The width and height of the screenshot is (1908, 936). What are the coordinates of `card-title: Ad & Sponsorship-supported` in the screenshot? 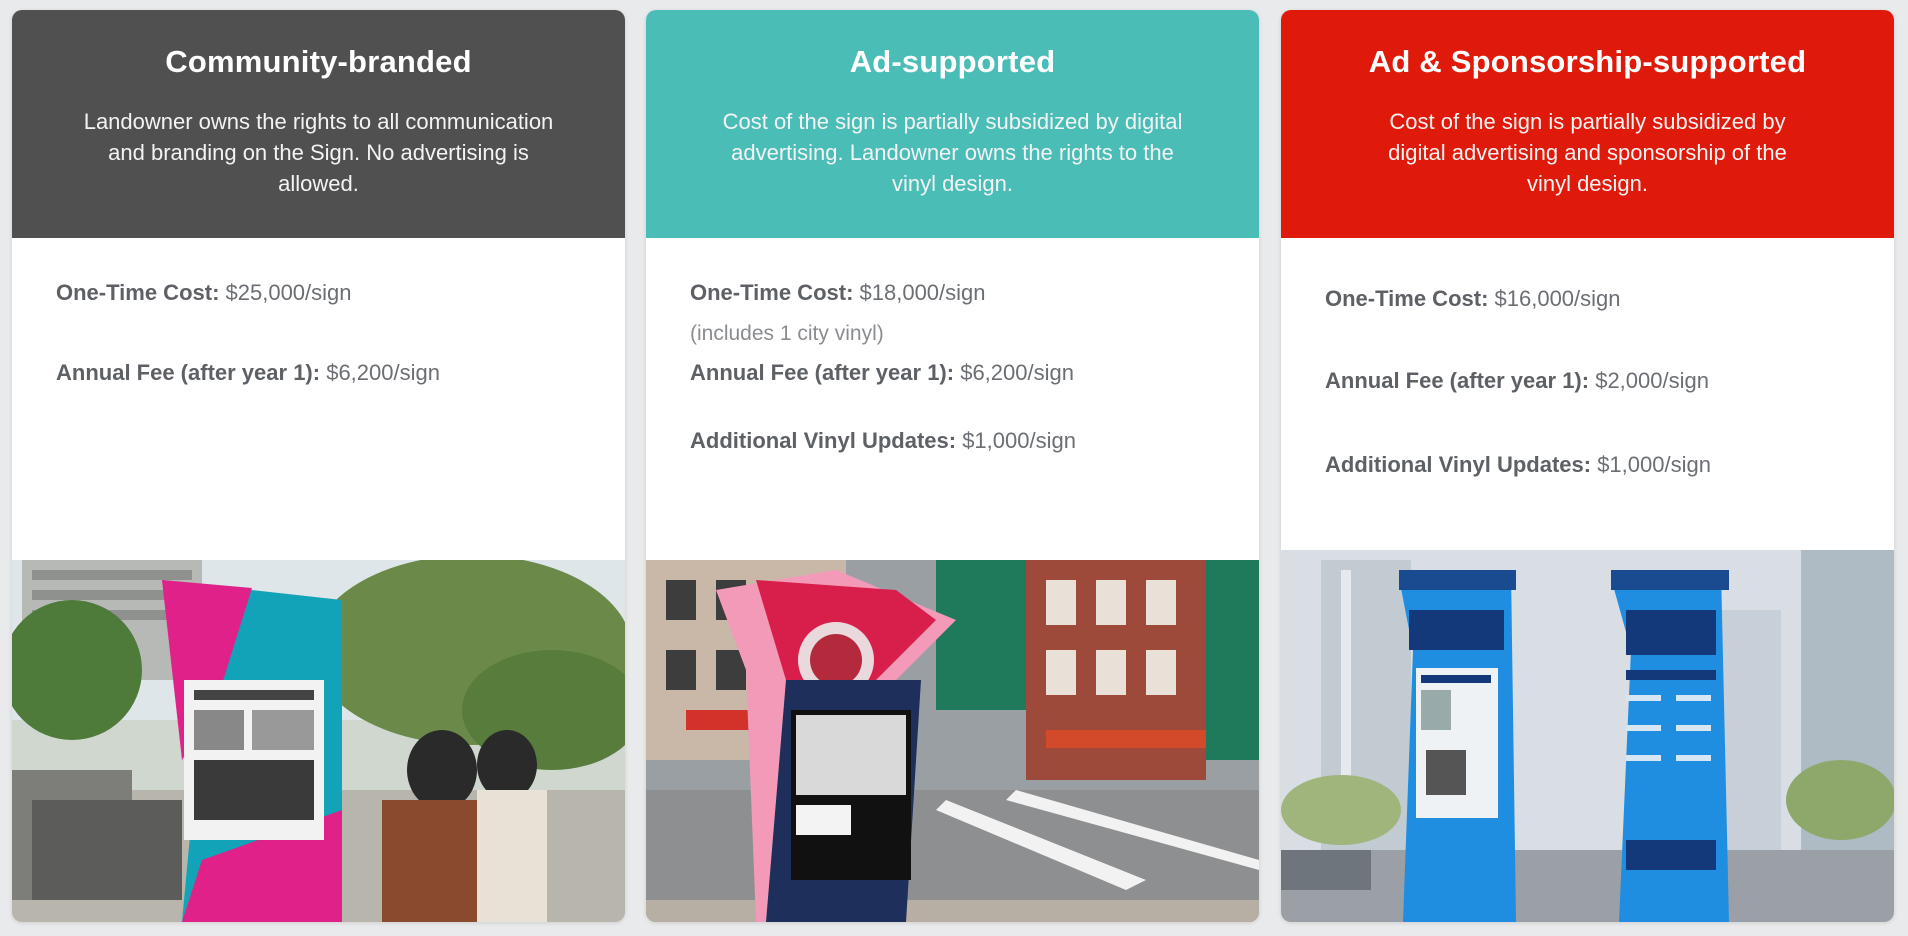 It's located at (1587, 61).